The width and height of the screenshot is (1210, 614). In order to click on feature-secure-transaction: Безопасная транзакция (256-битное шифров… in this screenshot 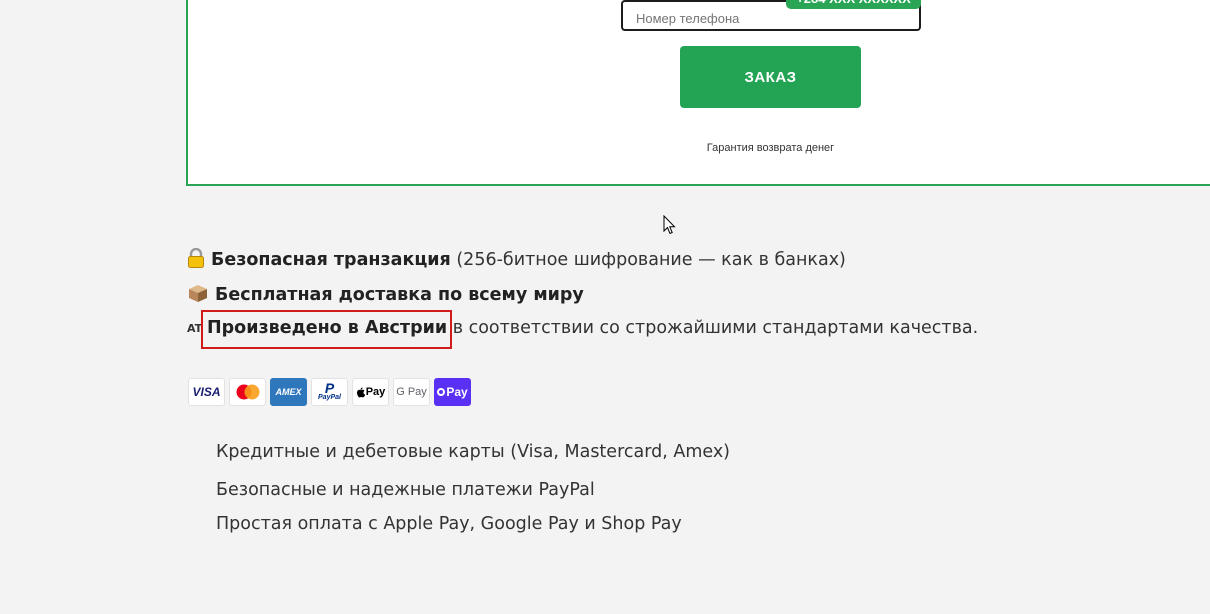, I will do `click(516, 259)`.